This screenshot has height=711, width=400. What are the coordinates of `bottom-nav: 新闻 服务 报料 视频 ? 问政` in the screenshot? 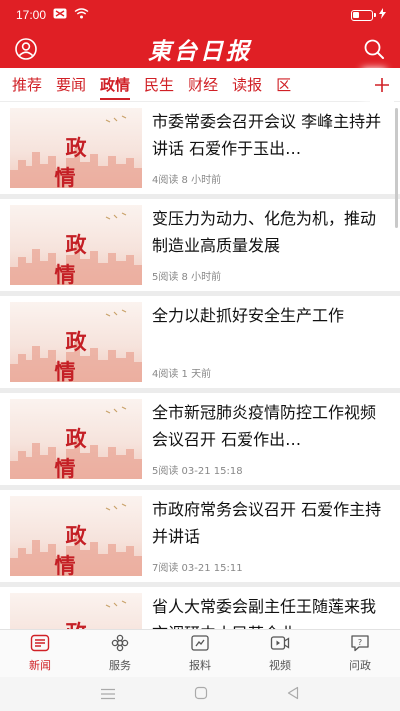 It's located at (200, 653).